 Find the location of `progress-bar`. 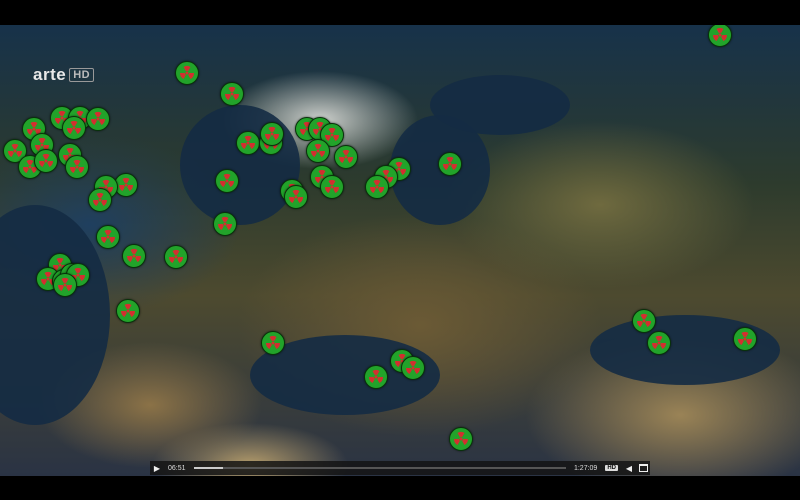

progress-bar is located at coordinates (379, 468).